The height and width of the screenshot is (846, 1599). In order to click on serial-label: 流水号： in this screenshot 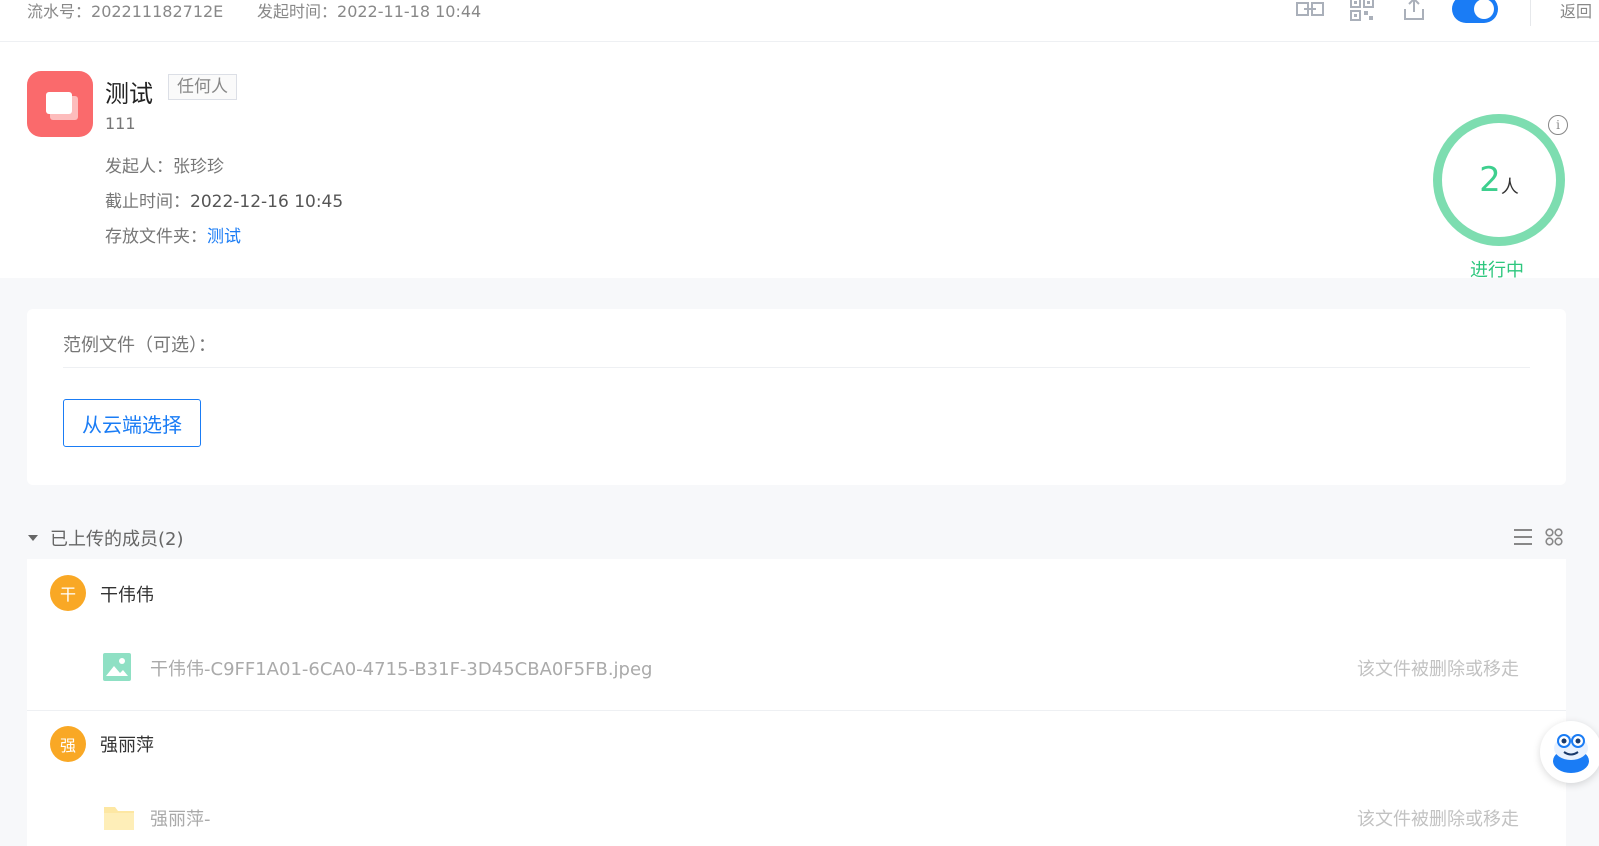, I will do `click(59, 11)`.